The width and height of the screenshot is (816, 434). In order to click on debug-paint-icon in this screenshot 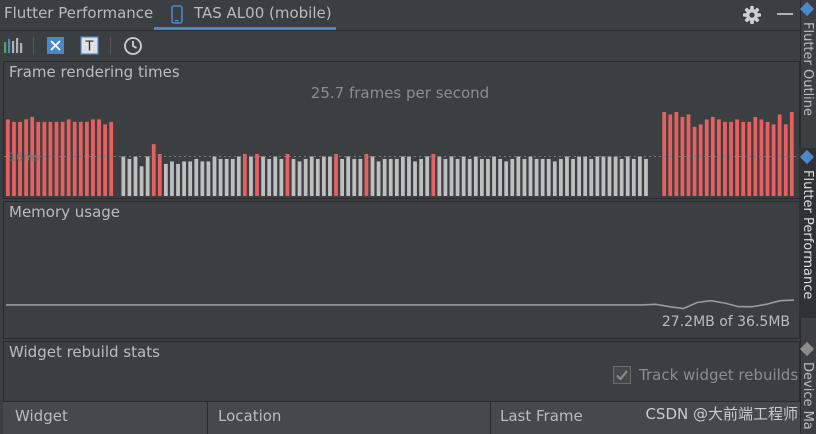, I will do `click(56, 45)`.